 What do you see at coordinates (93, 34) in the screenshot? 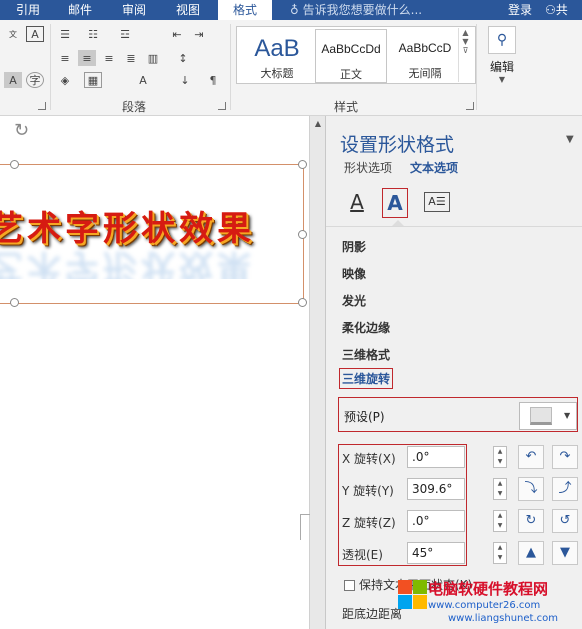
I see `numbering-icon: ☷` at bounding box center [93, 34].